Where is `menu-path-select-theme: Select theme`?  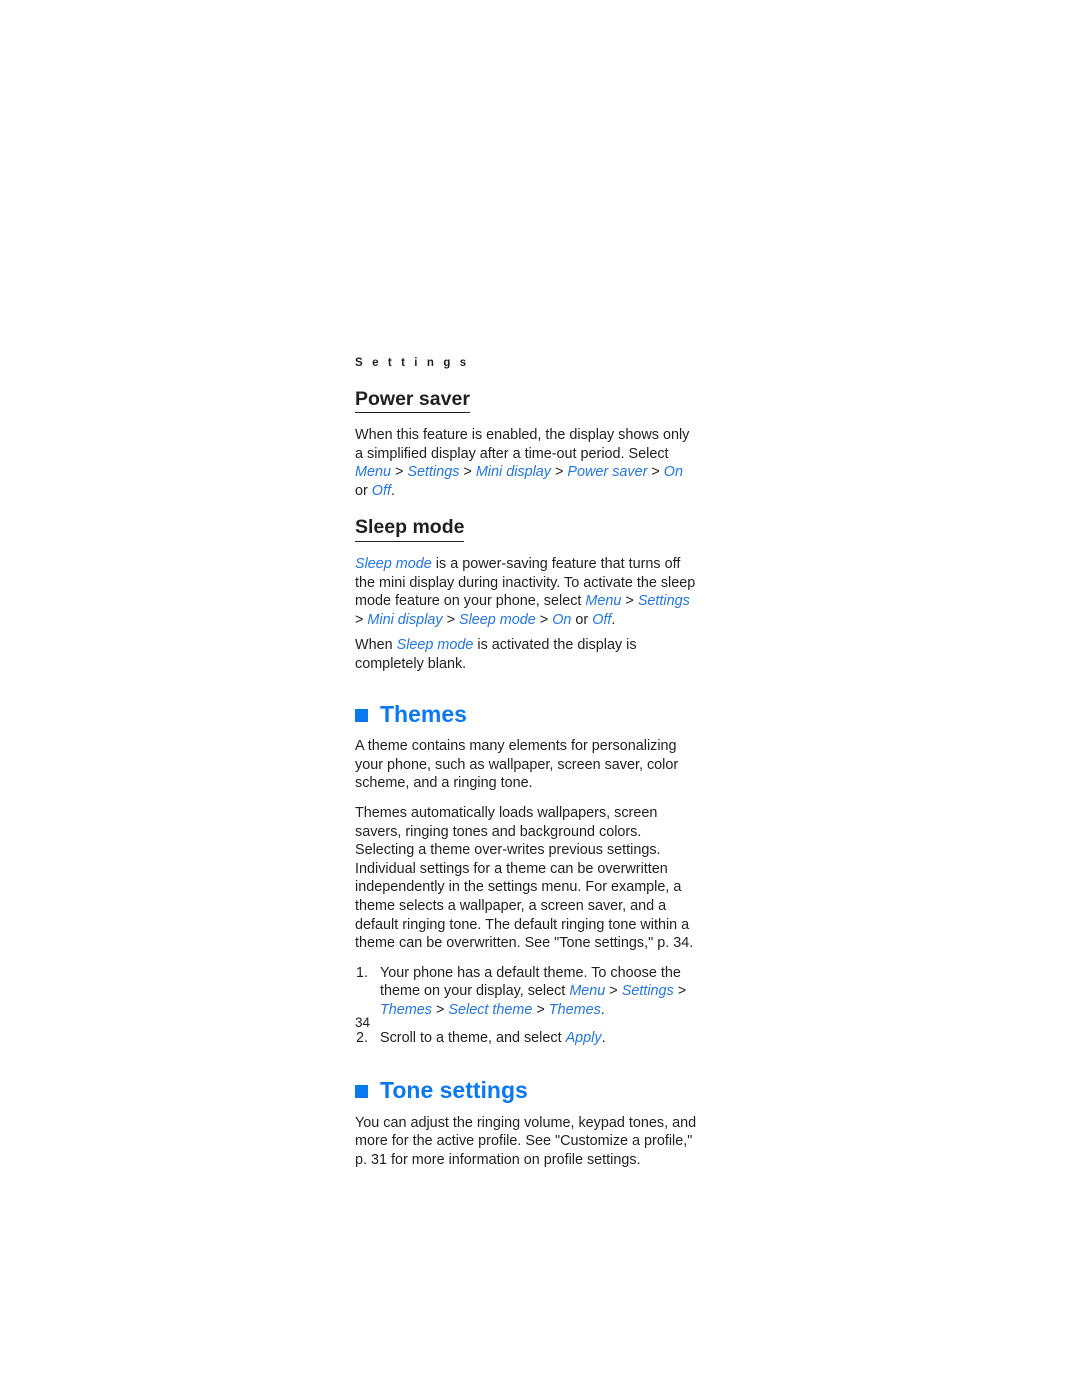 menu-path-select-theme: Select theme is located at coordinates (490, 1009).